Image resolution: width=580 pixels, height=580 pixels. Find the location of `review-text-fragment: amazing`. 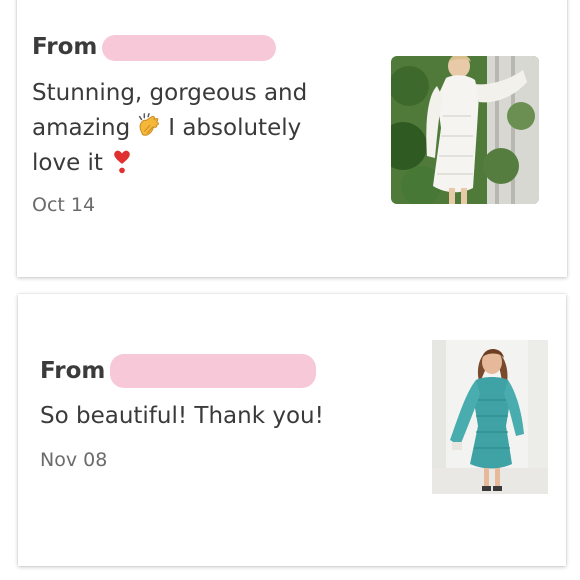

review-text-fragment: amazing is located at coordinates (81, 128).